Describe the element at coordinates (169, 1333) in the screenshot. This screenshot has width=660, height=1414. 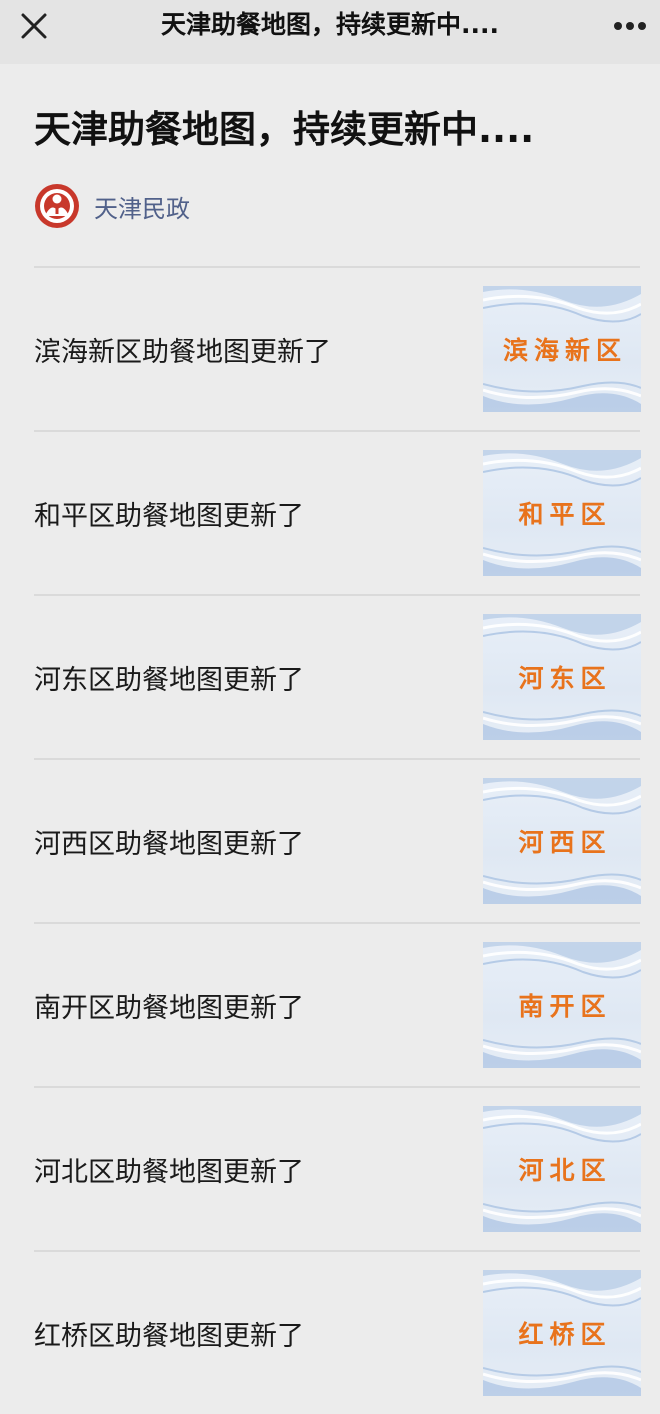
I see `list-item-title: 红桥区助餐地图更新了` at that location.